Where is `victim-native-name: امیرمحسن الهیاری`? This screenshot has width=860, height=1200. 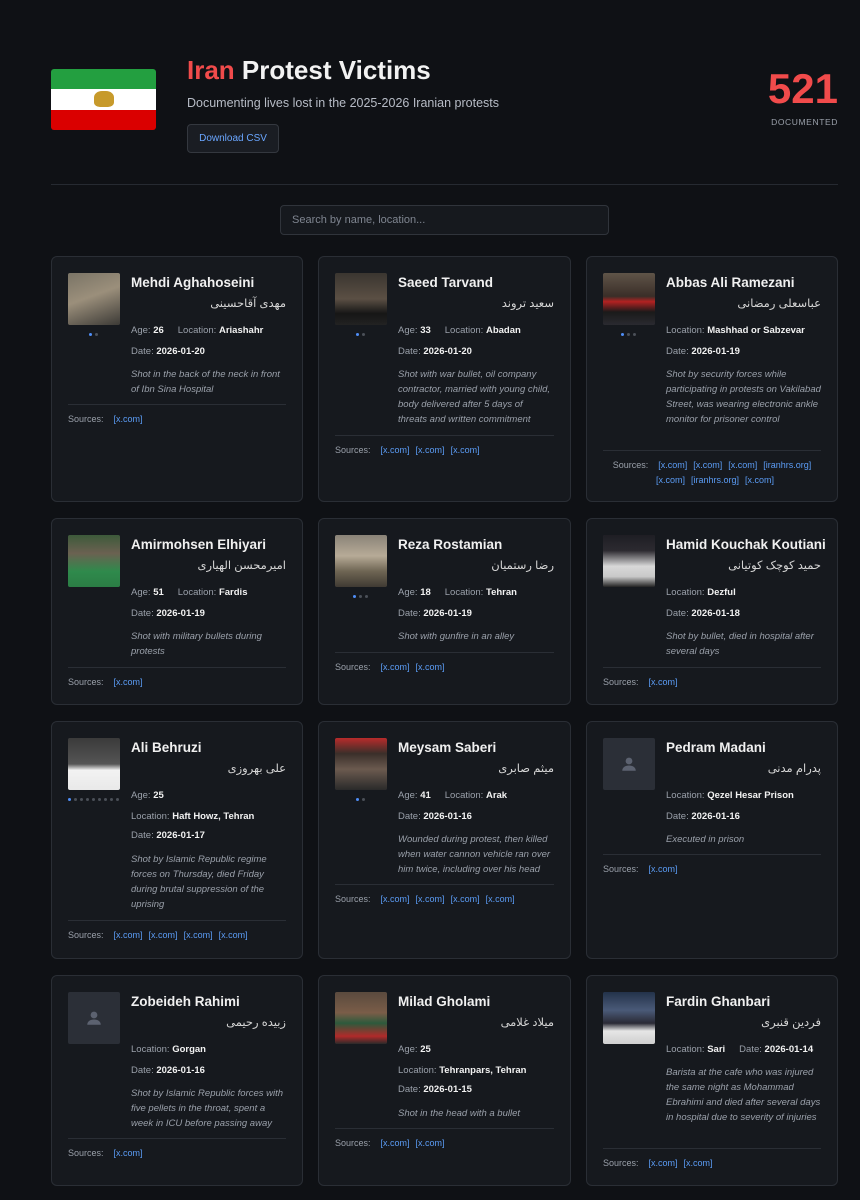 victim-native-name: امیرمحسن الهیاری is located at coordinates (242, 566).